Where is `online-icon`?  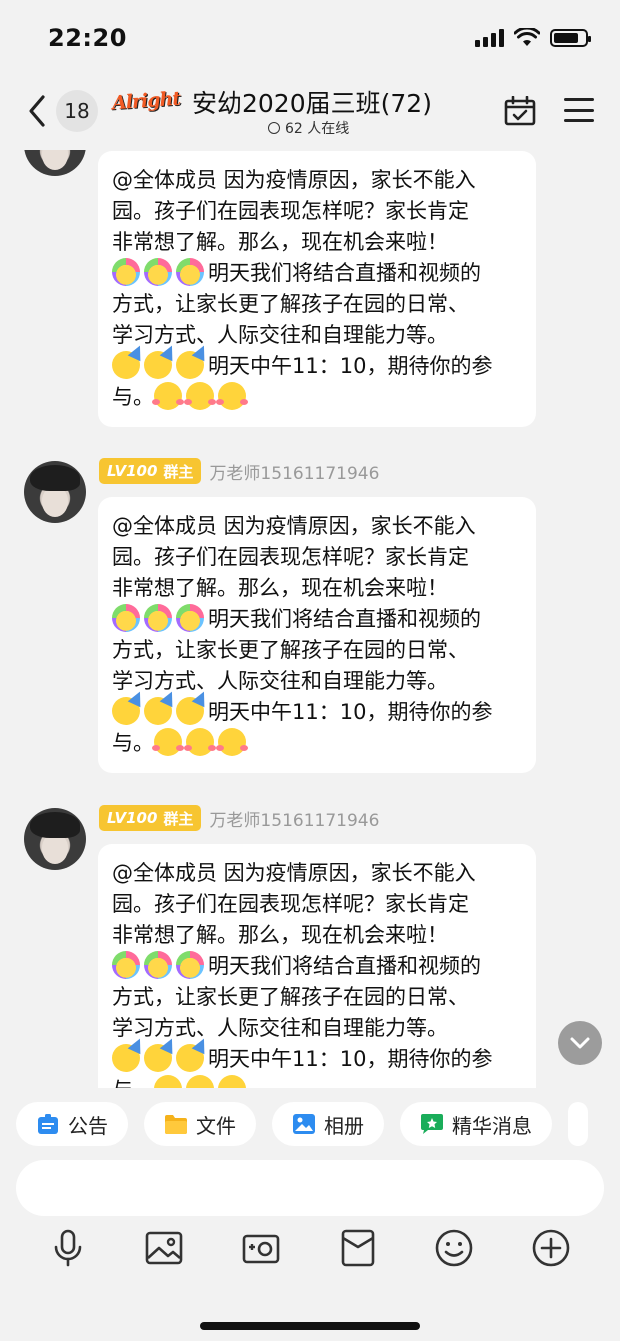 online-icon is located at coordinates (274, 128).